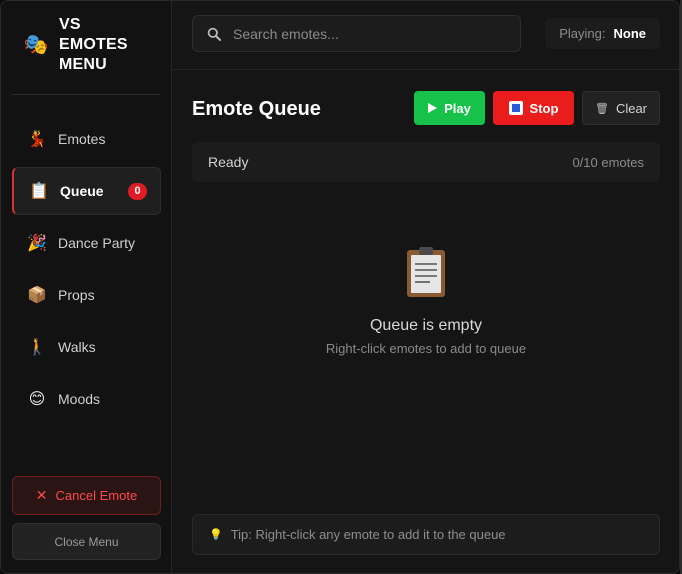  I want to click on sidebar-item-label: Props, so click(76, 295).